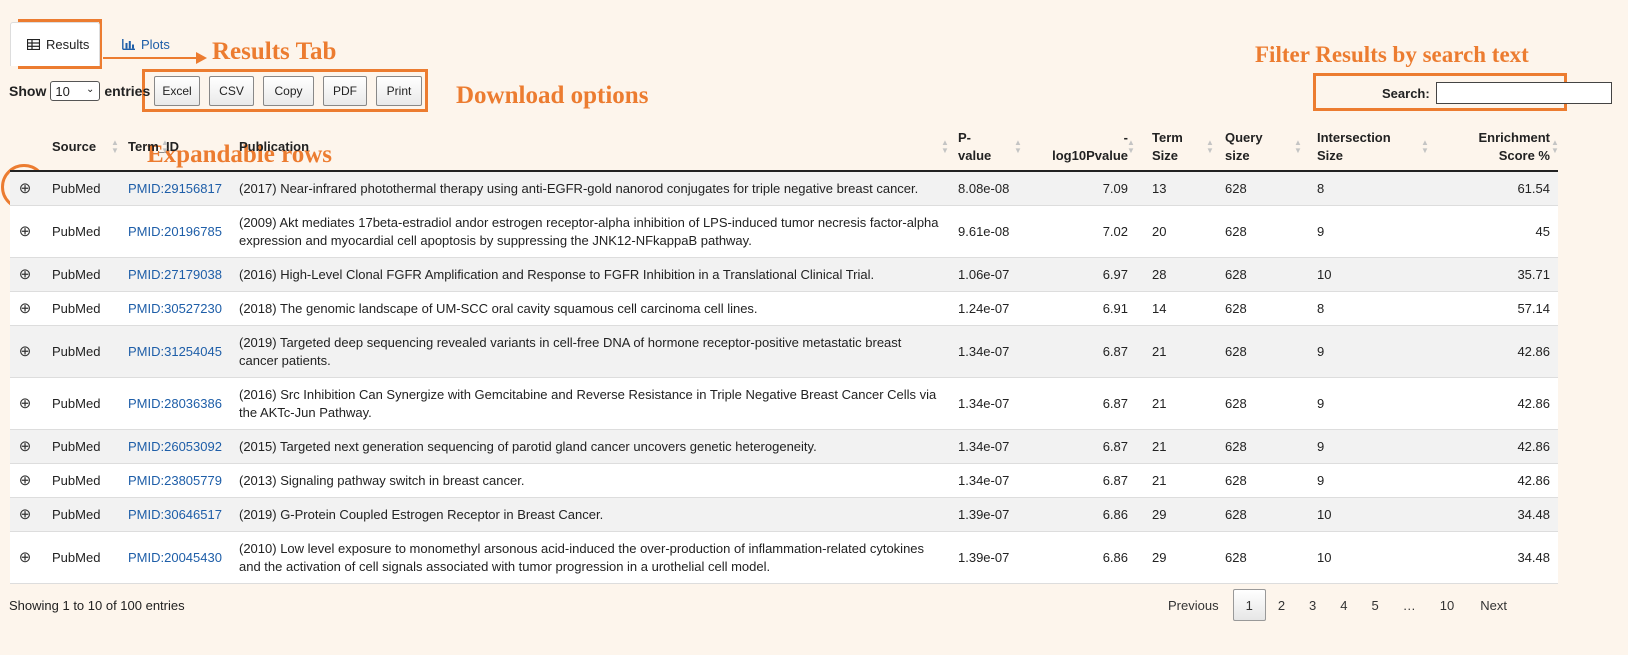  What do you see at coordinates (1312, 605) in the screenshot?
I see `page-3-button: 3` at bounding box center [1312, 605].